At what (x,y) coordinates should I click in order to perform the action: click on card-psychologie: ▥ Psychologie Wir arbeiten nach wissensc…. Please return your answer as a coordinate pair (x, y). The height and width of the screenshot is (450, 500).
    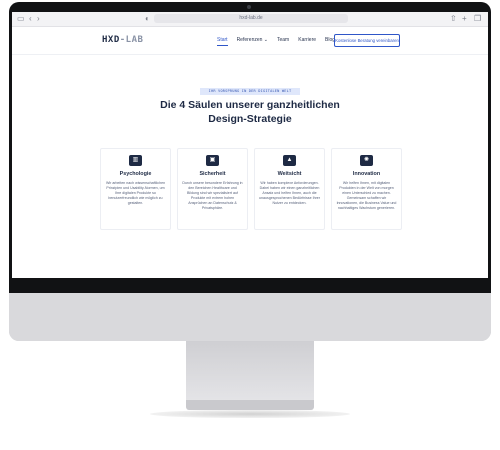
    Looking at the image, I should click on (135, 189).